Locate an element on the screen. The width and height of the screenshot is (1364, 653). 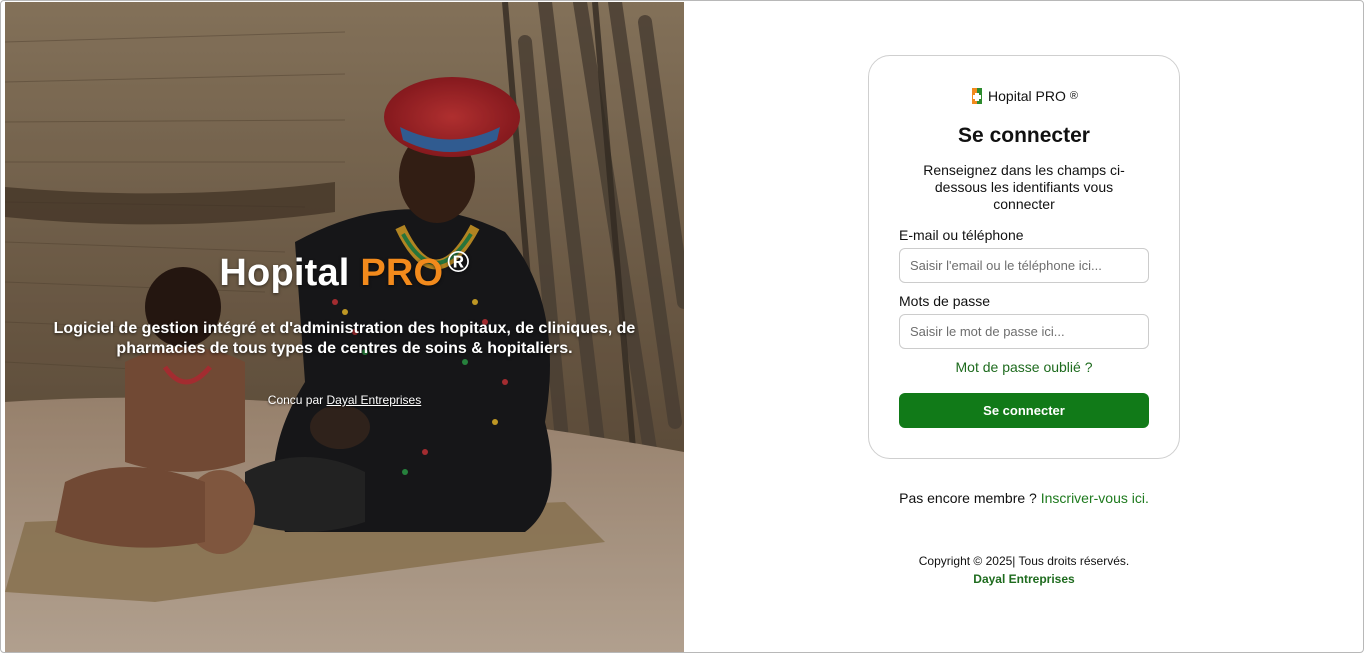
brand-name: Hopital PRO is located at coordinates (1027, 96).